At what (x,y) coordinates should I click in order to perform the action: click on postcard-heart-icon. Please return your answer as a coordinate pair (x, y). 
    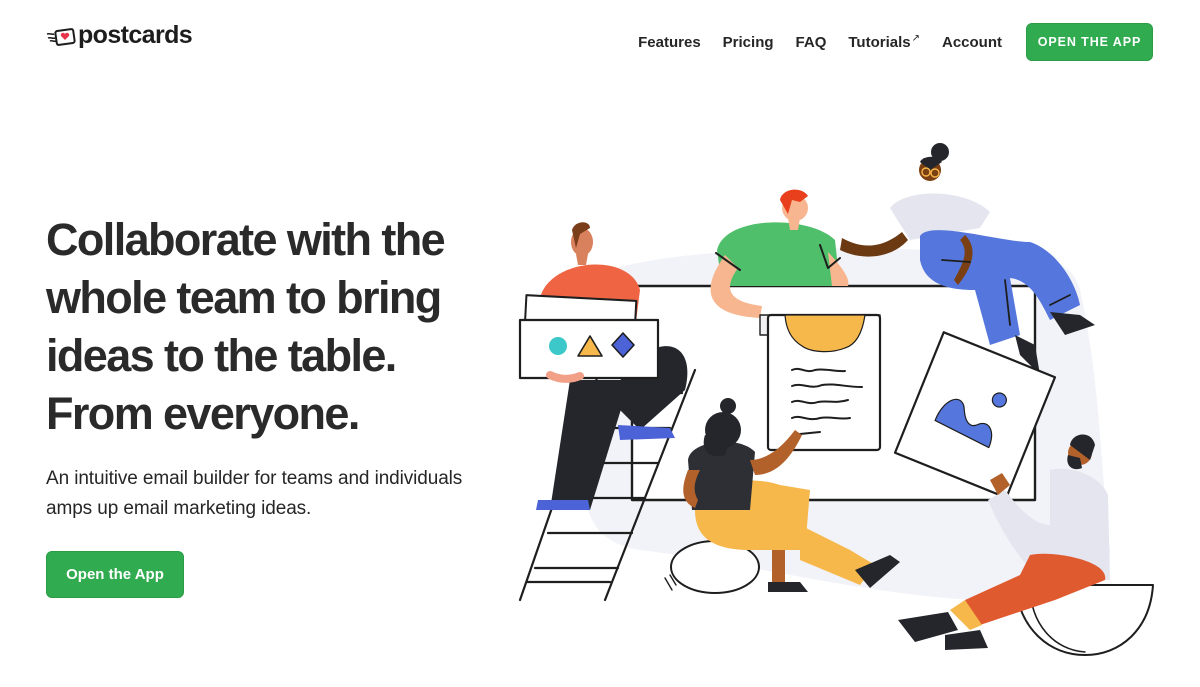
    Looking at the image, I should click on (61, 37).